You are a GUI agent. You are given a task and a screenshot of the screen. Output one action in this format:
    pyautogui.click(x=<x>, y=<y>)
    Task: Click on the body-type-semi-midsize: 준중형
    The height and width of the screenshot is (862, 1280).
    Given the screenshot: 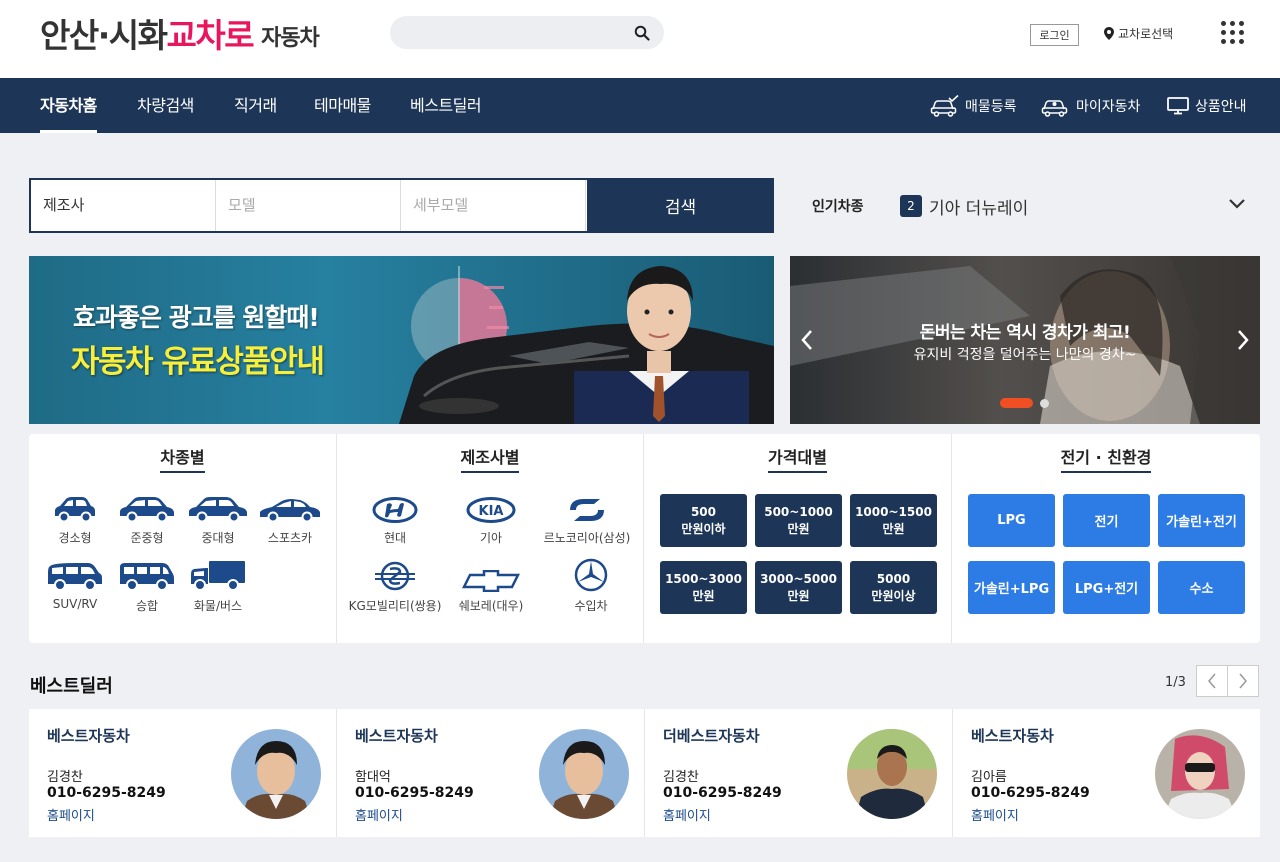 What is the action you would take?
    pyautogui.click(x=147, y=518)
    